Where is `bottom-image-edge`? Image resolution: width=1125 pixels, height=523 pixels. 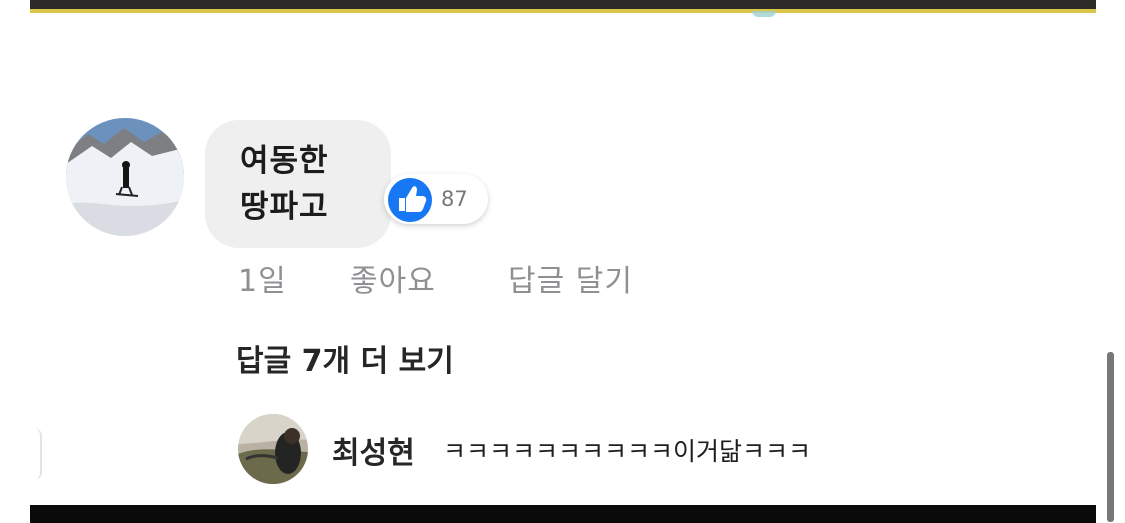 bottom-image-edge is located at coordinates (563, 514).